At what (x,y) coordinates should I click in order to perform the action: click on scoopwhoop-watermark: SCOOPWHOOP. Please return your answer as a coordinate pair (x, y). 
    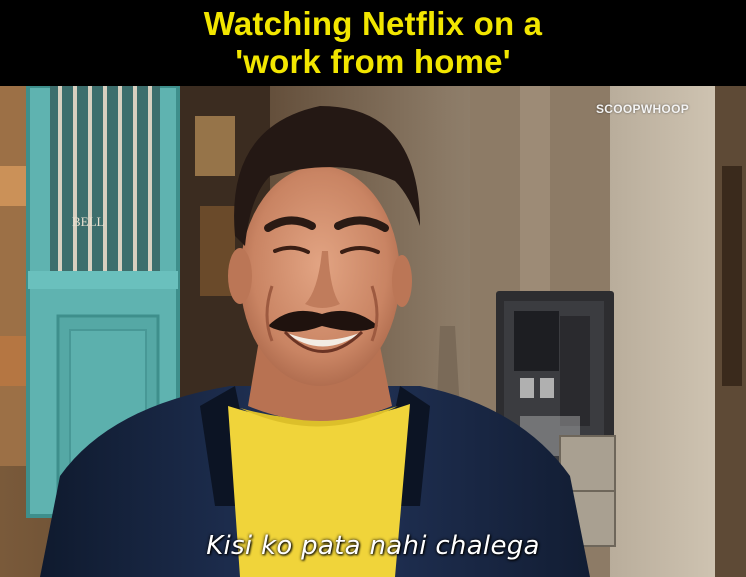
    Looking at the image, I should click on (643, 109).